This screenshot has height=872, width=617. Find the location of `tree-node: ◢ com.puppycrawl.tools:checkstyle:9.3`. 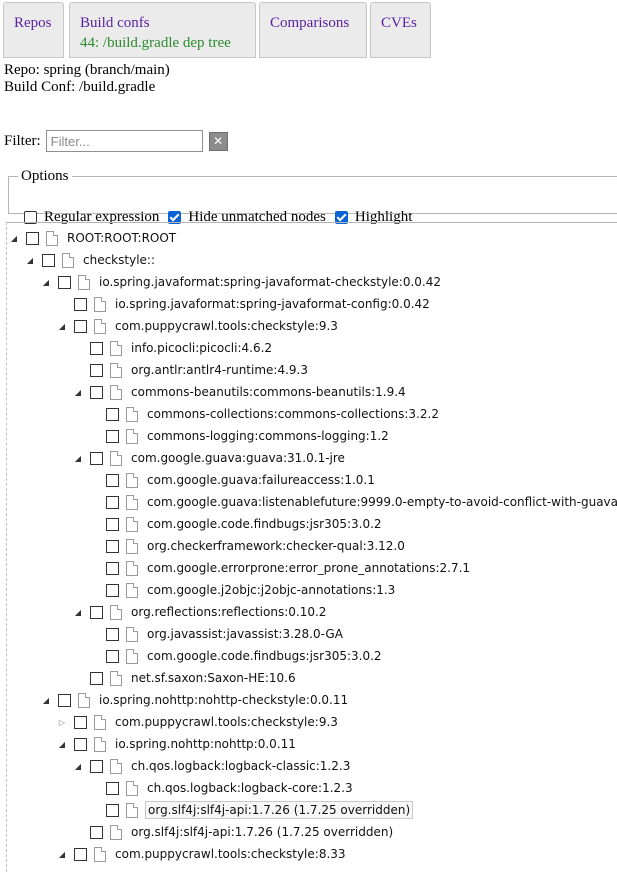

tree-node: ◢ com.puppycrawl.tools:checkstyle:9.3 is located at coordinates (198, 326).